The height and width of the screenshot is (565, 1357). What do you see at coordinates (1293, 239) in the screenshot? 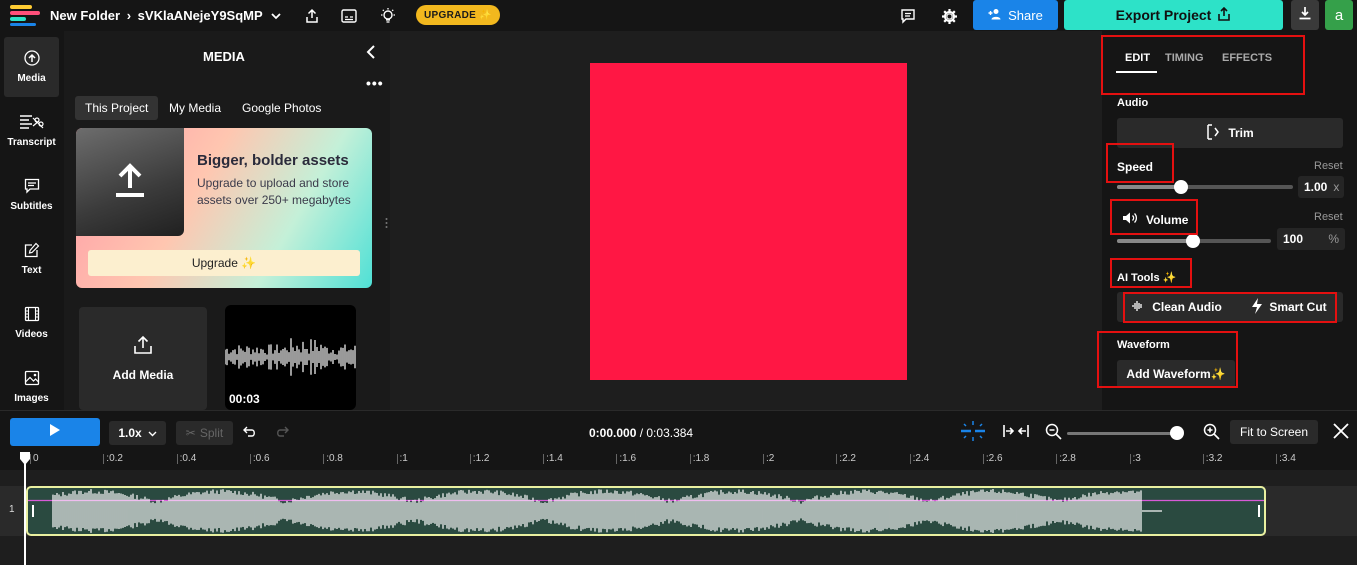
I see `volume-value: 100` at bounding box center [1293, 239].